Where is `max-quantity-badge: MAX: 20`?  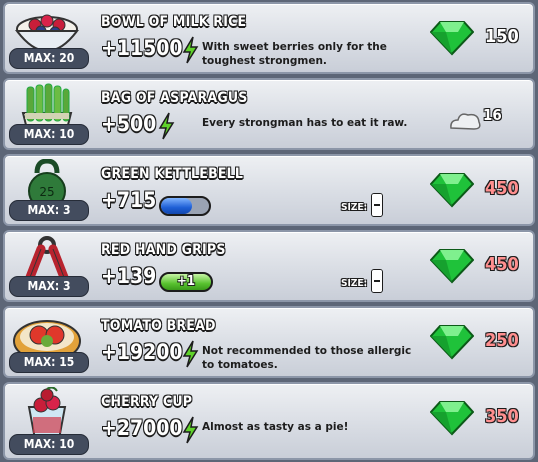
max-quantity-badge: MAX: 20 is located at coordinates (49, 58).